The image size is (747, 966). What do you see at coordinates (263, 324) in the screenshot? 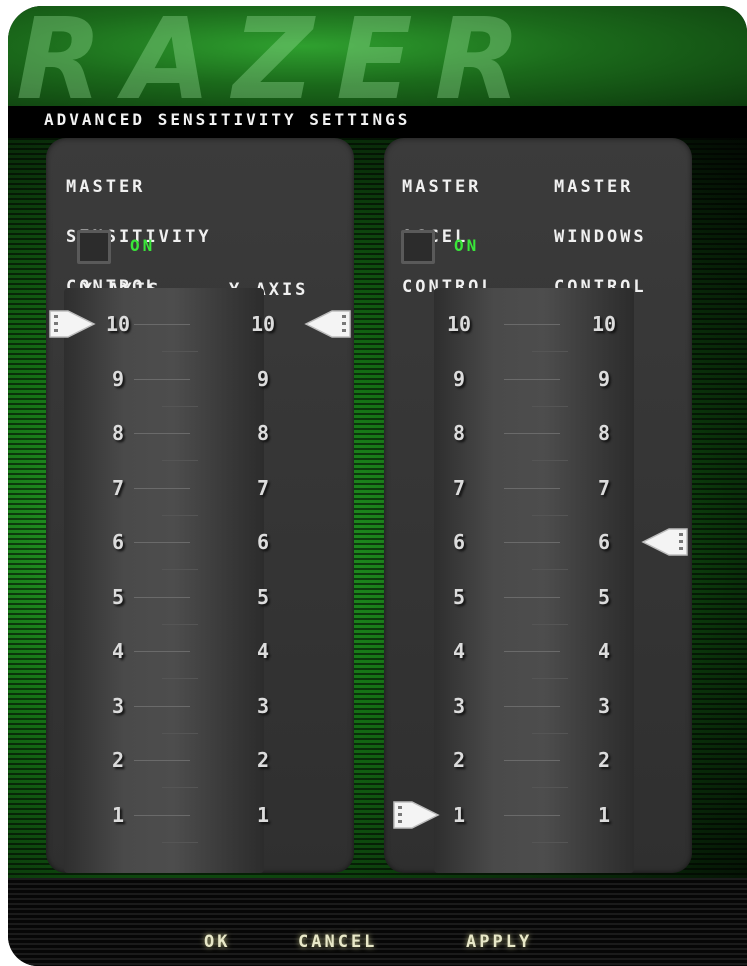
I see `y-axis-scale-number: 10` at bounding box center [263, 324].